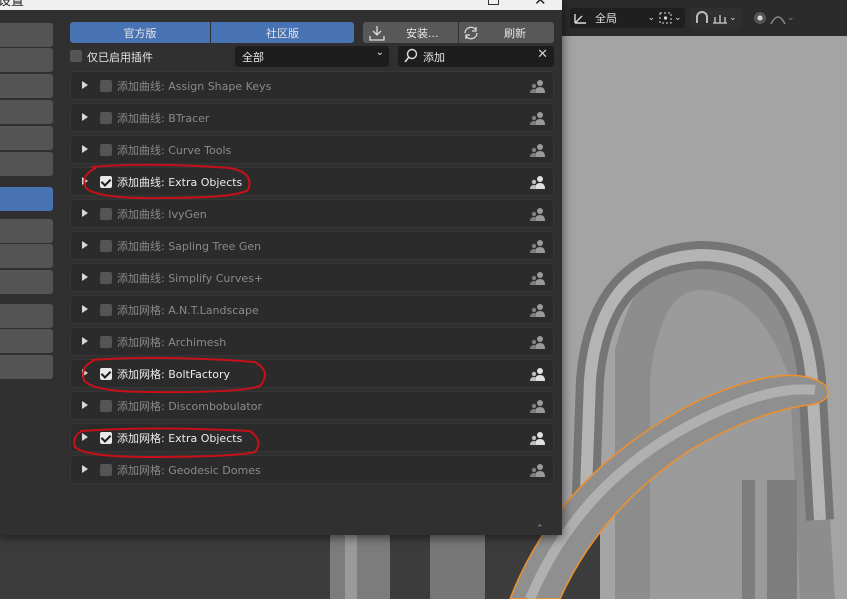 The image size is (847, 599). What do you see at coordinates (312, 277) in the screenshot?
I see `addon-row: 添加曲线: Simplify Curves+` at bounding box center [312, 277].